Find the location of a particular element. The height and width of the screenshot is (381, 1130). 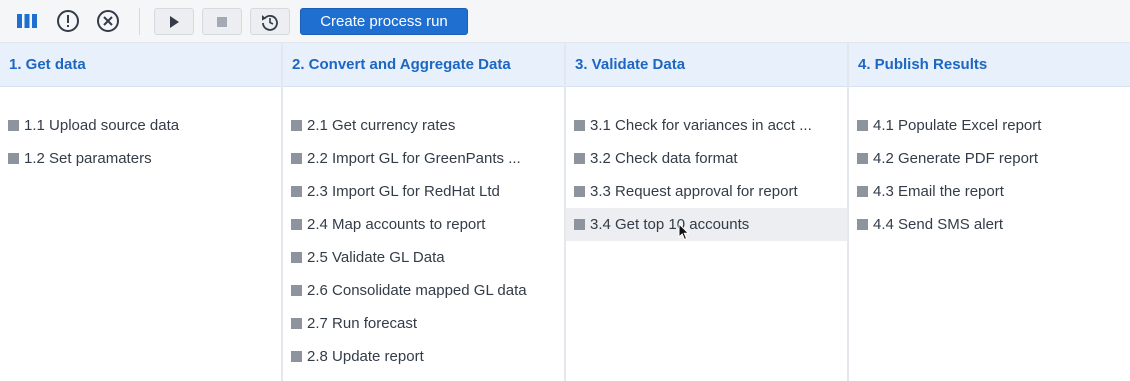

task-item: 2.7 Run forecast is located at coordinates (423, 323).